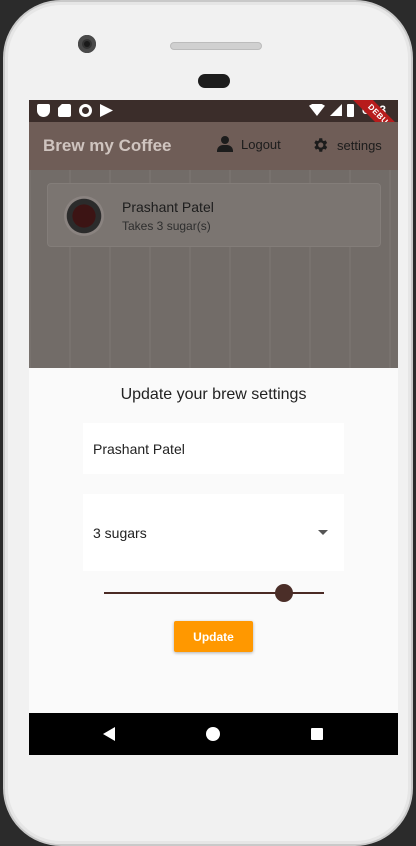 The height and width of the screenshot is (846, 416). Describe the element at coordinates (75, 110) in the screenshot. I see `notification-icons` at that location.